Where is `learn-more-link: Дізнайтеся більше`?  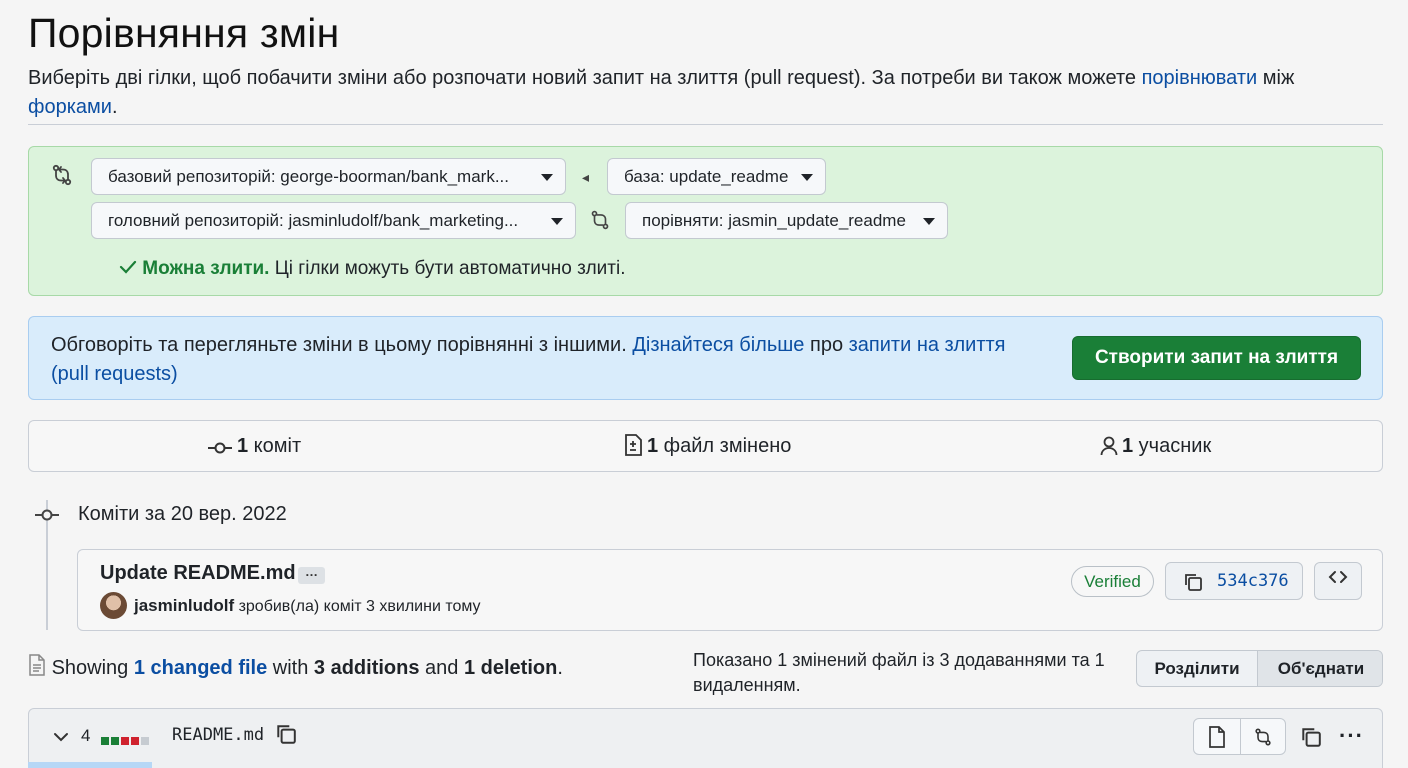
learn-more-link: Дізнайтеся більше is located at coordinates (718, 345).